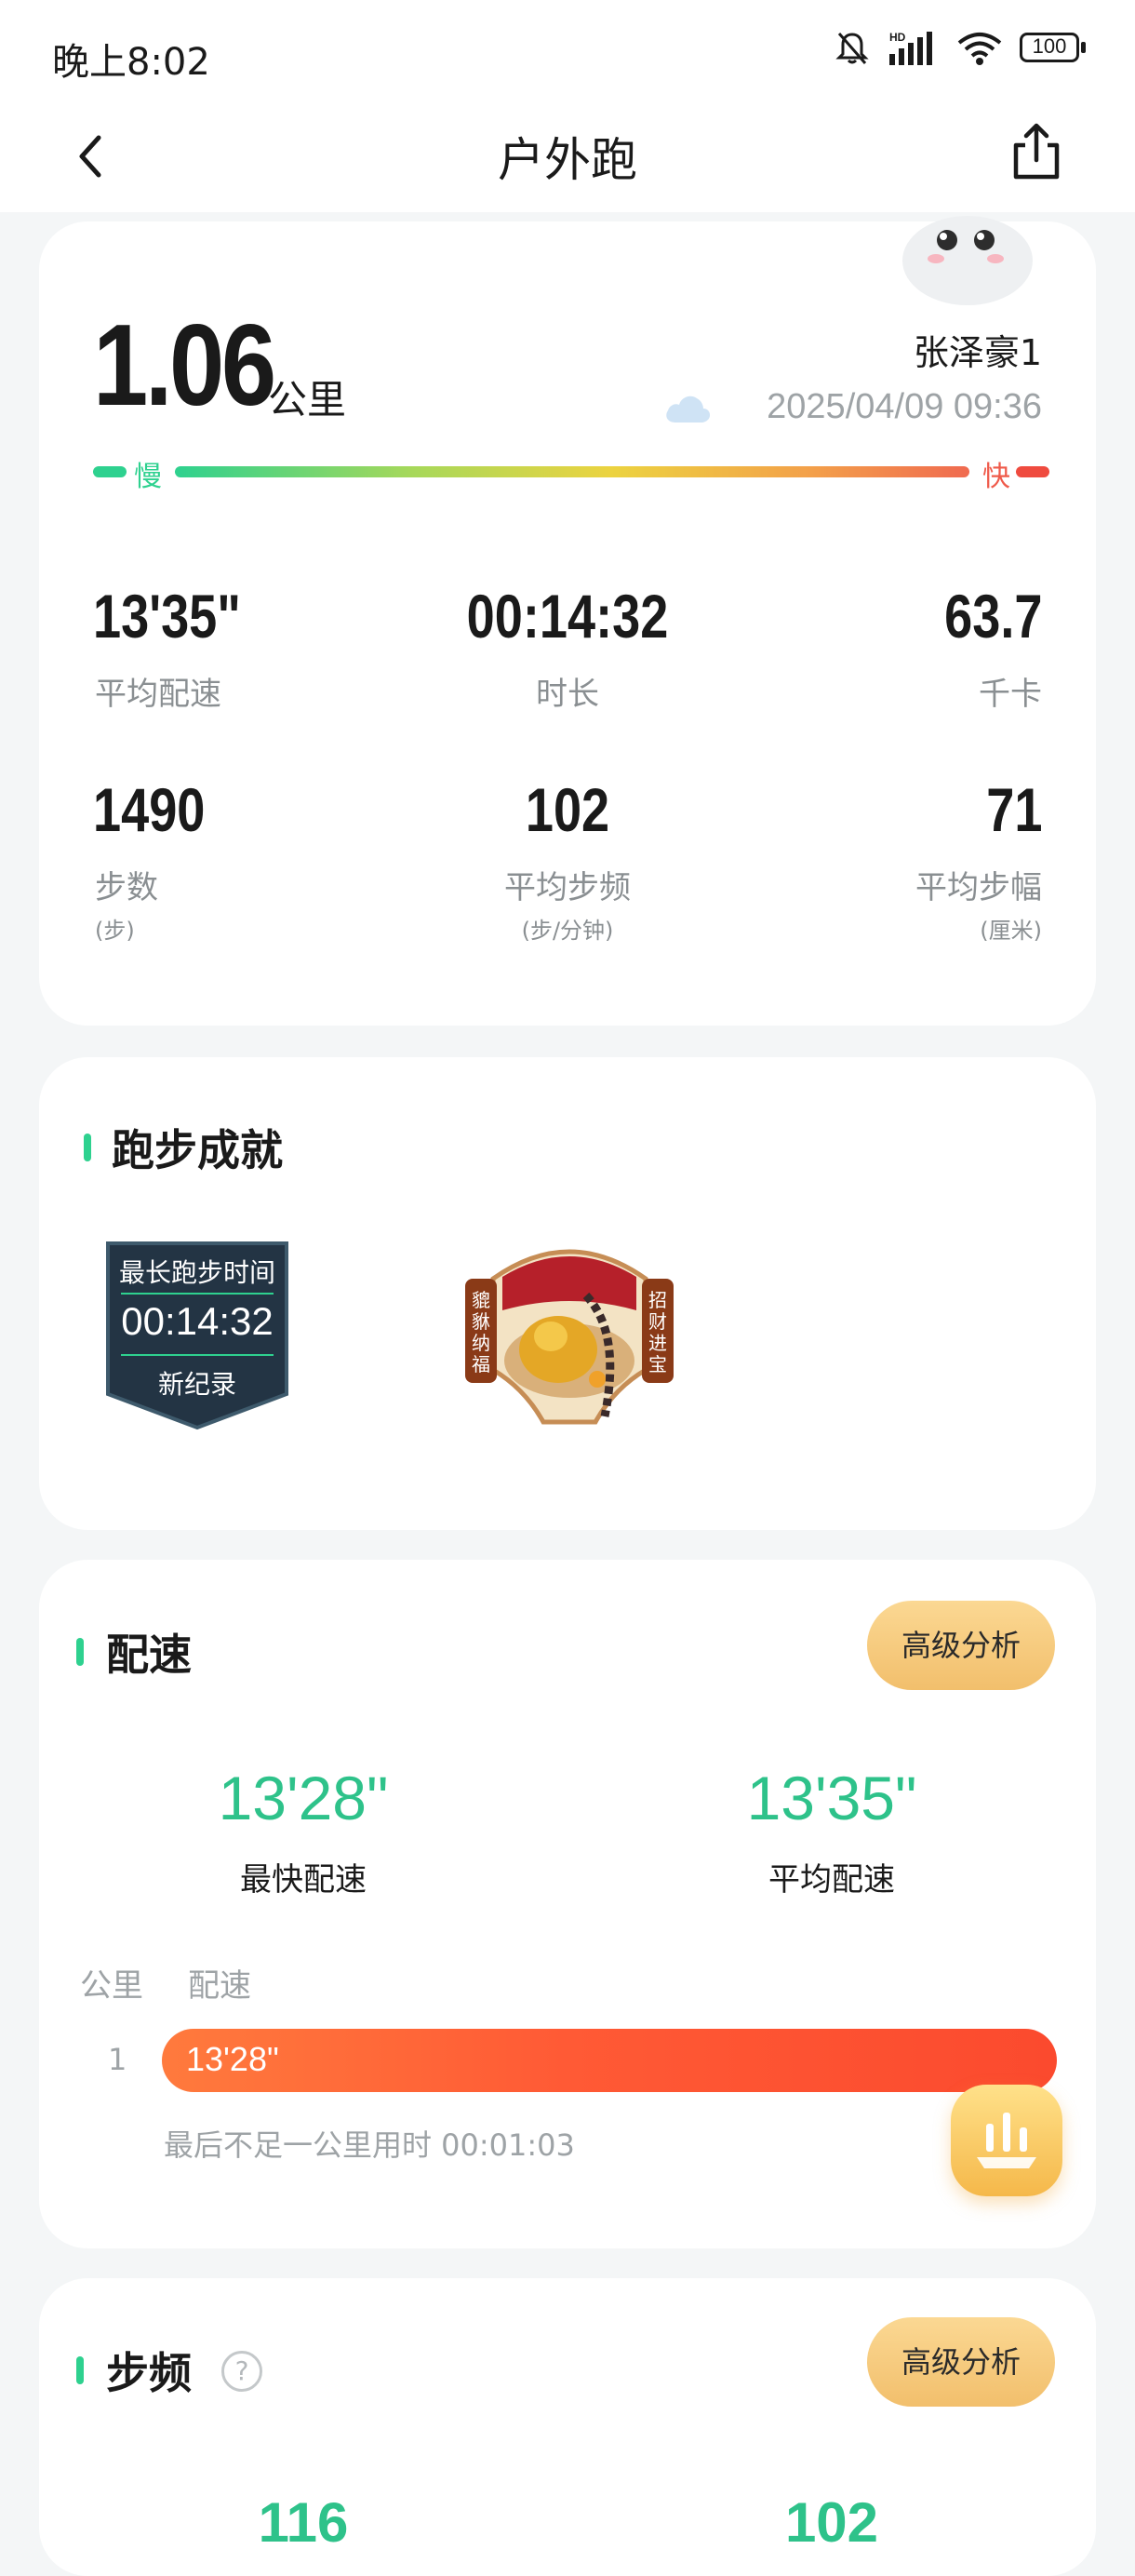 This screenshot has height=2576, width=1135. What do you see at coordinates (196, 1272) in the screenshot?
I see `badge-top-text: 最长跑步时间` at bounding box center [196, 1272].